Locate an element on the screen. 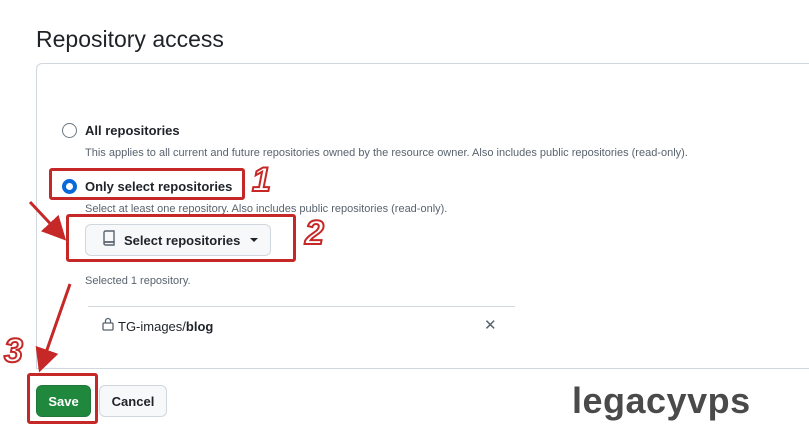 This screenshot has height=444, width=809. arrow-to-select-button is located at coordinates (47, 220).